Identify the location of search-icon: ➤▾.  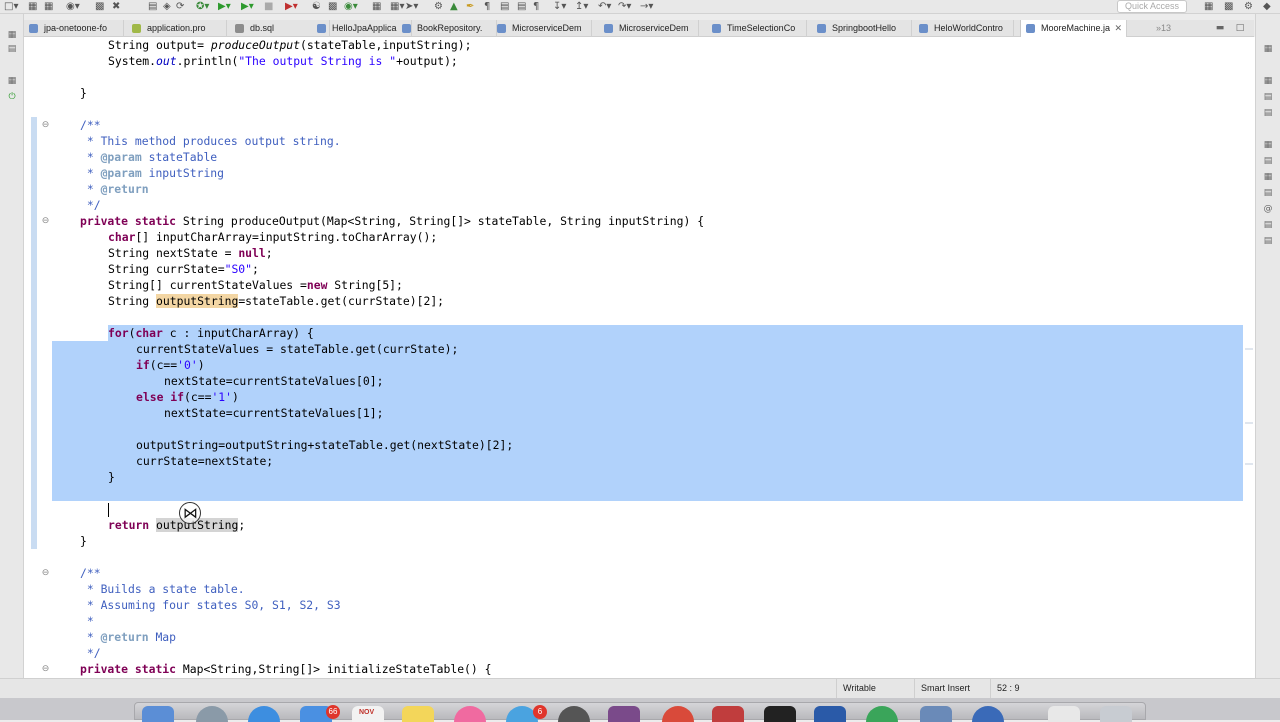
(411, 7).